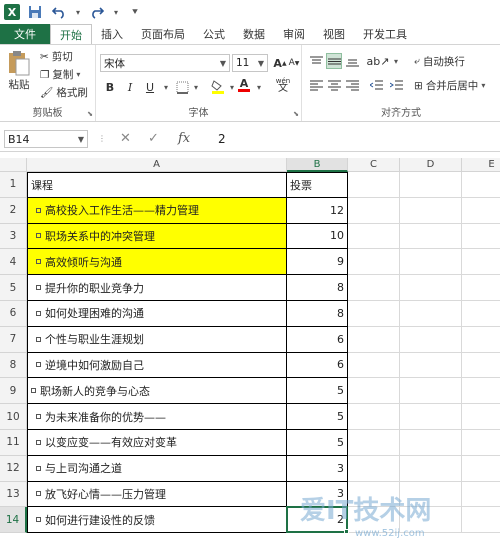  What do you see at coordinates (157, 494) in the screenshot?
I see `cell-A13: 放飞好心情——压力管理` at bounding box center [157, 494].